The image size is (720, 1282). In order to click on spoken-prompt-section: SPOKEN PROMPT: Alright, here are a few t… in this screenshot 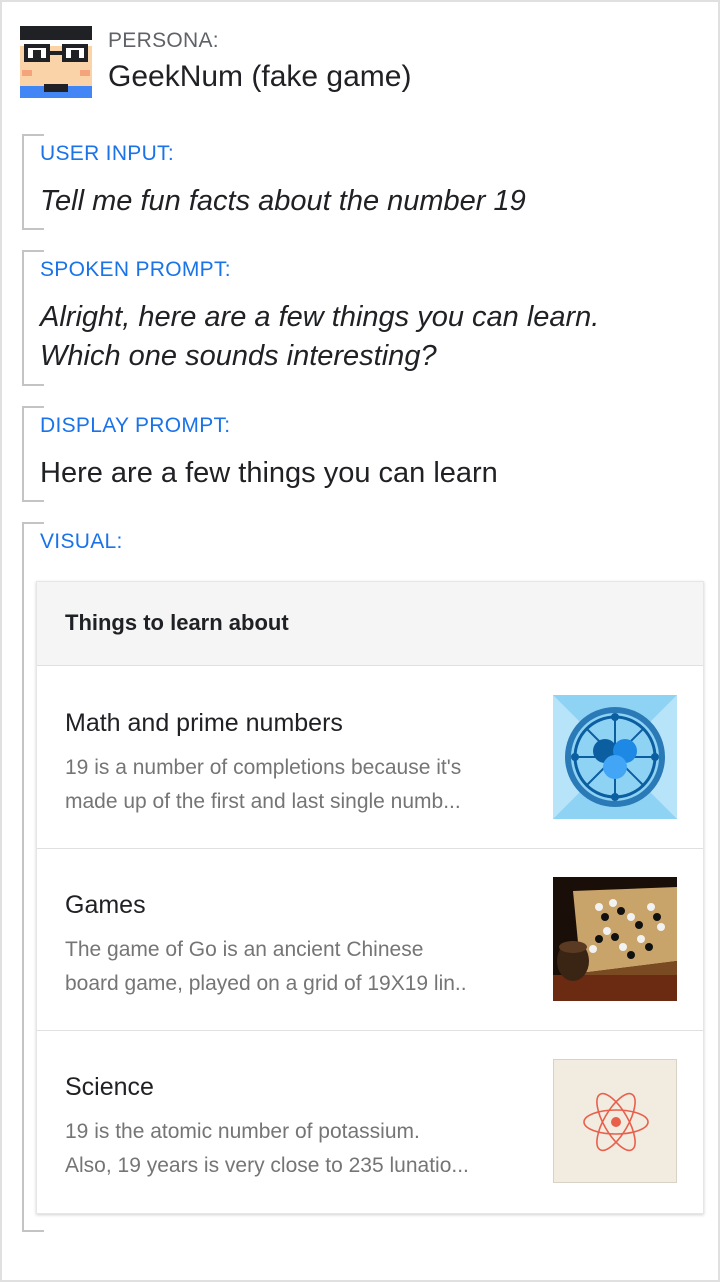, I will do `click(360, 318)`.